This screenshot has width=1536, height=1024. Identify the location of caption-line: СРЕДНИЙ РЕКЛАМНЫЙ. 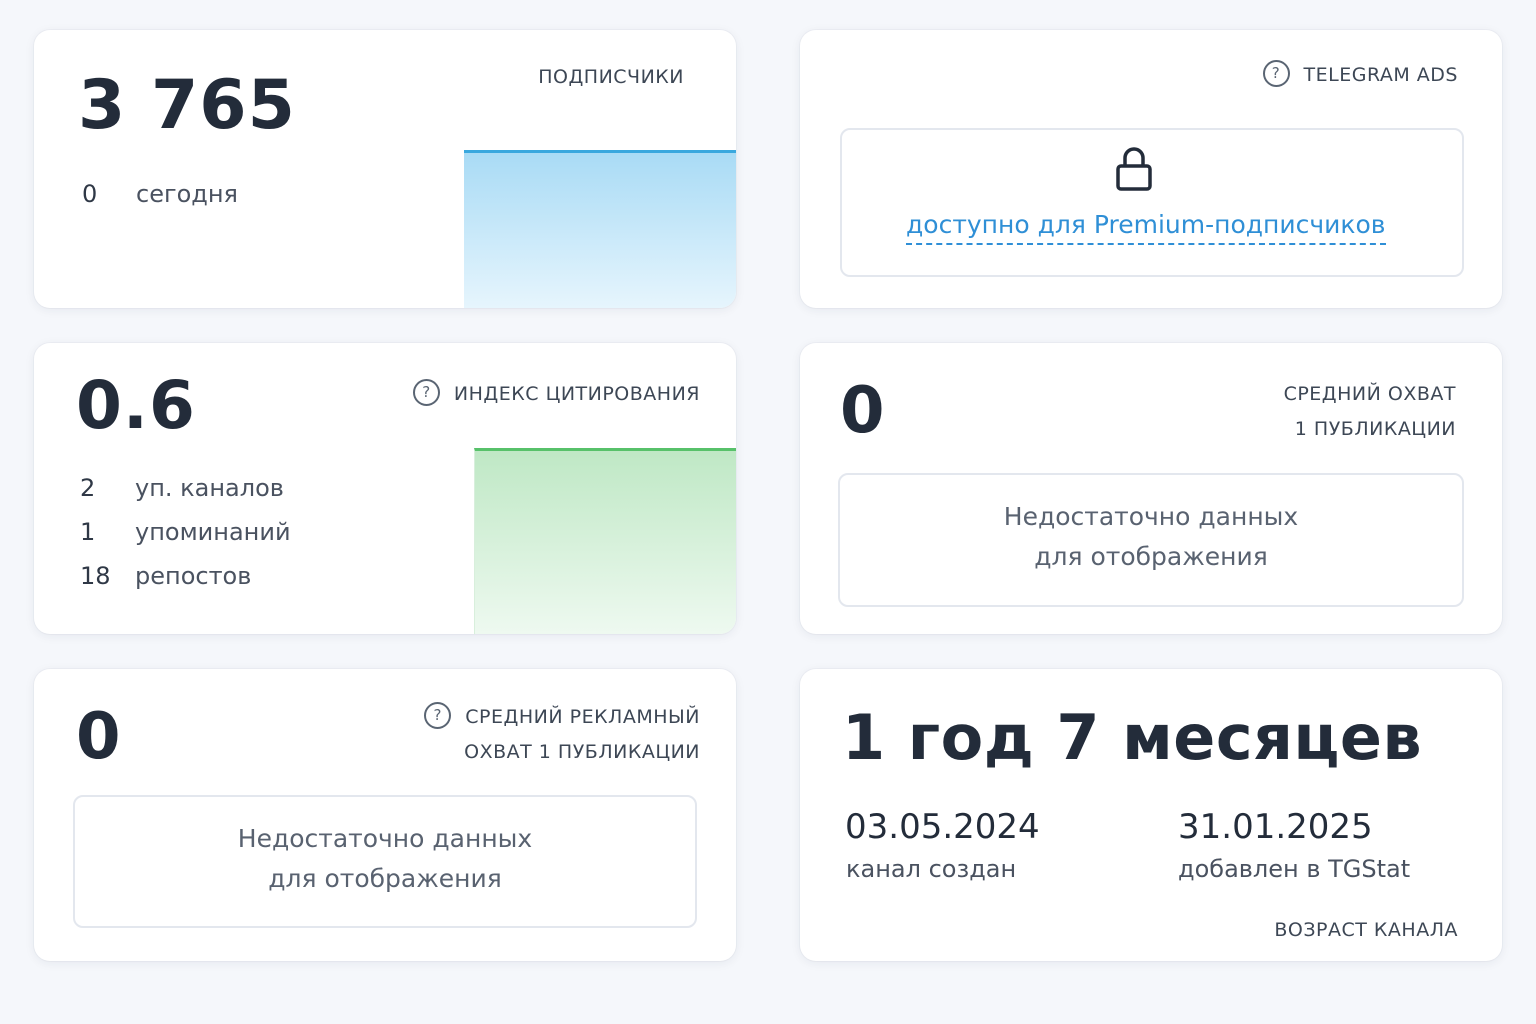
(582, 717).